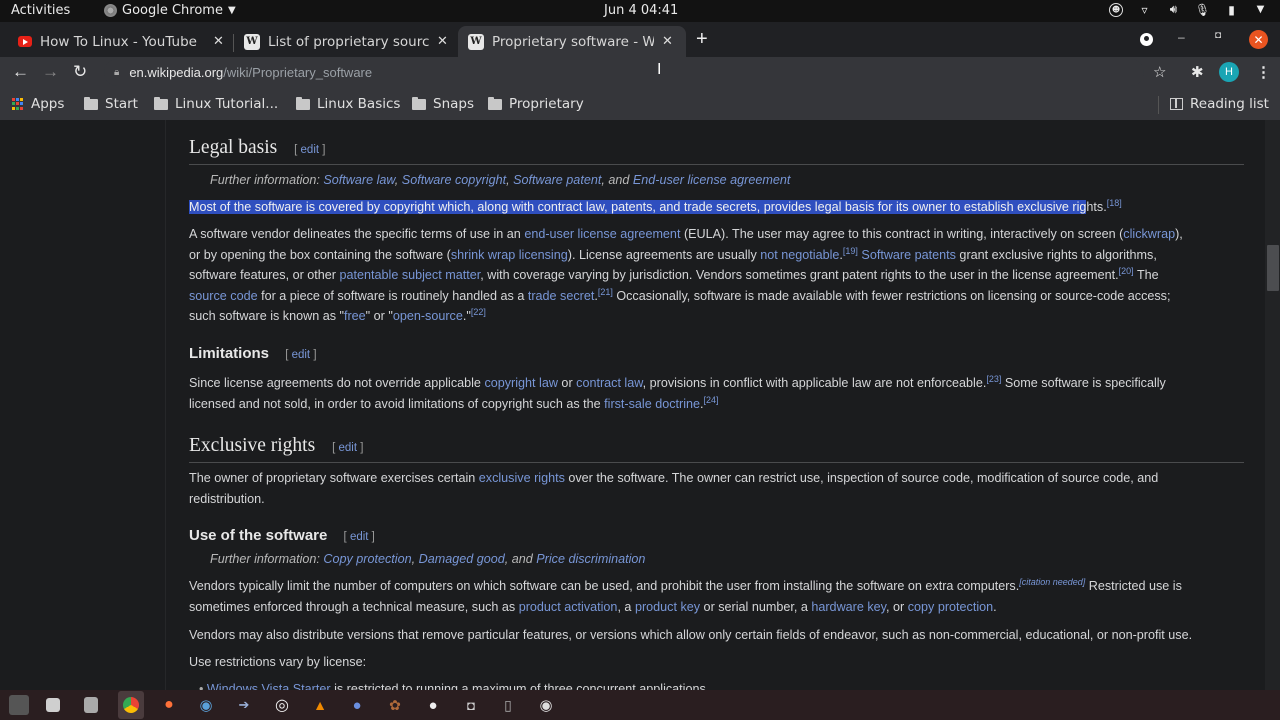 The image size is (1280, 720). Describe the element at coordinates (1159, 72) in the screenshot. I see `bookmark-star-icon: ☆` at that location.